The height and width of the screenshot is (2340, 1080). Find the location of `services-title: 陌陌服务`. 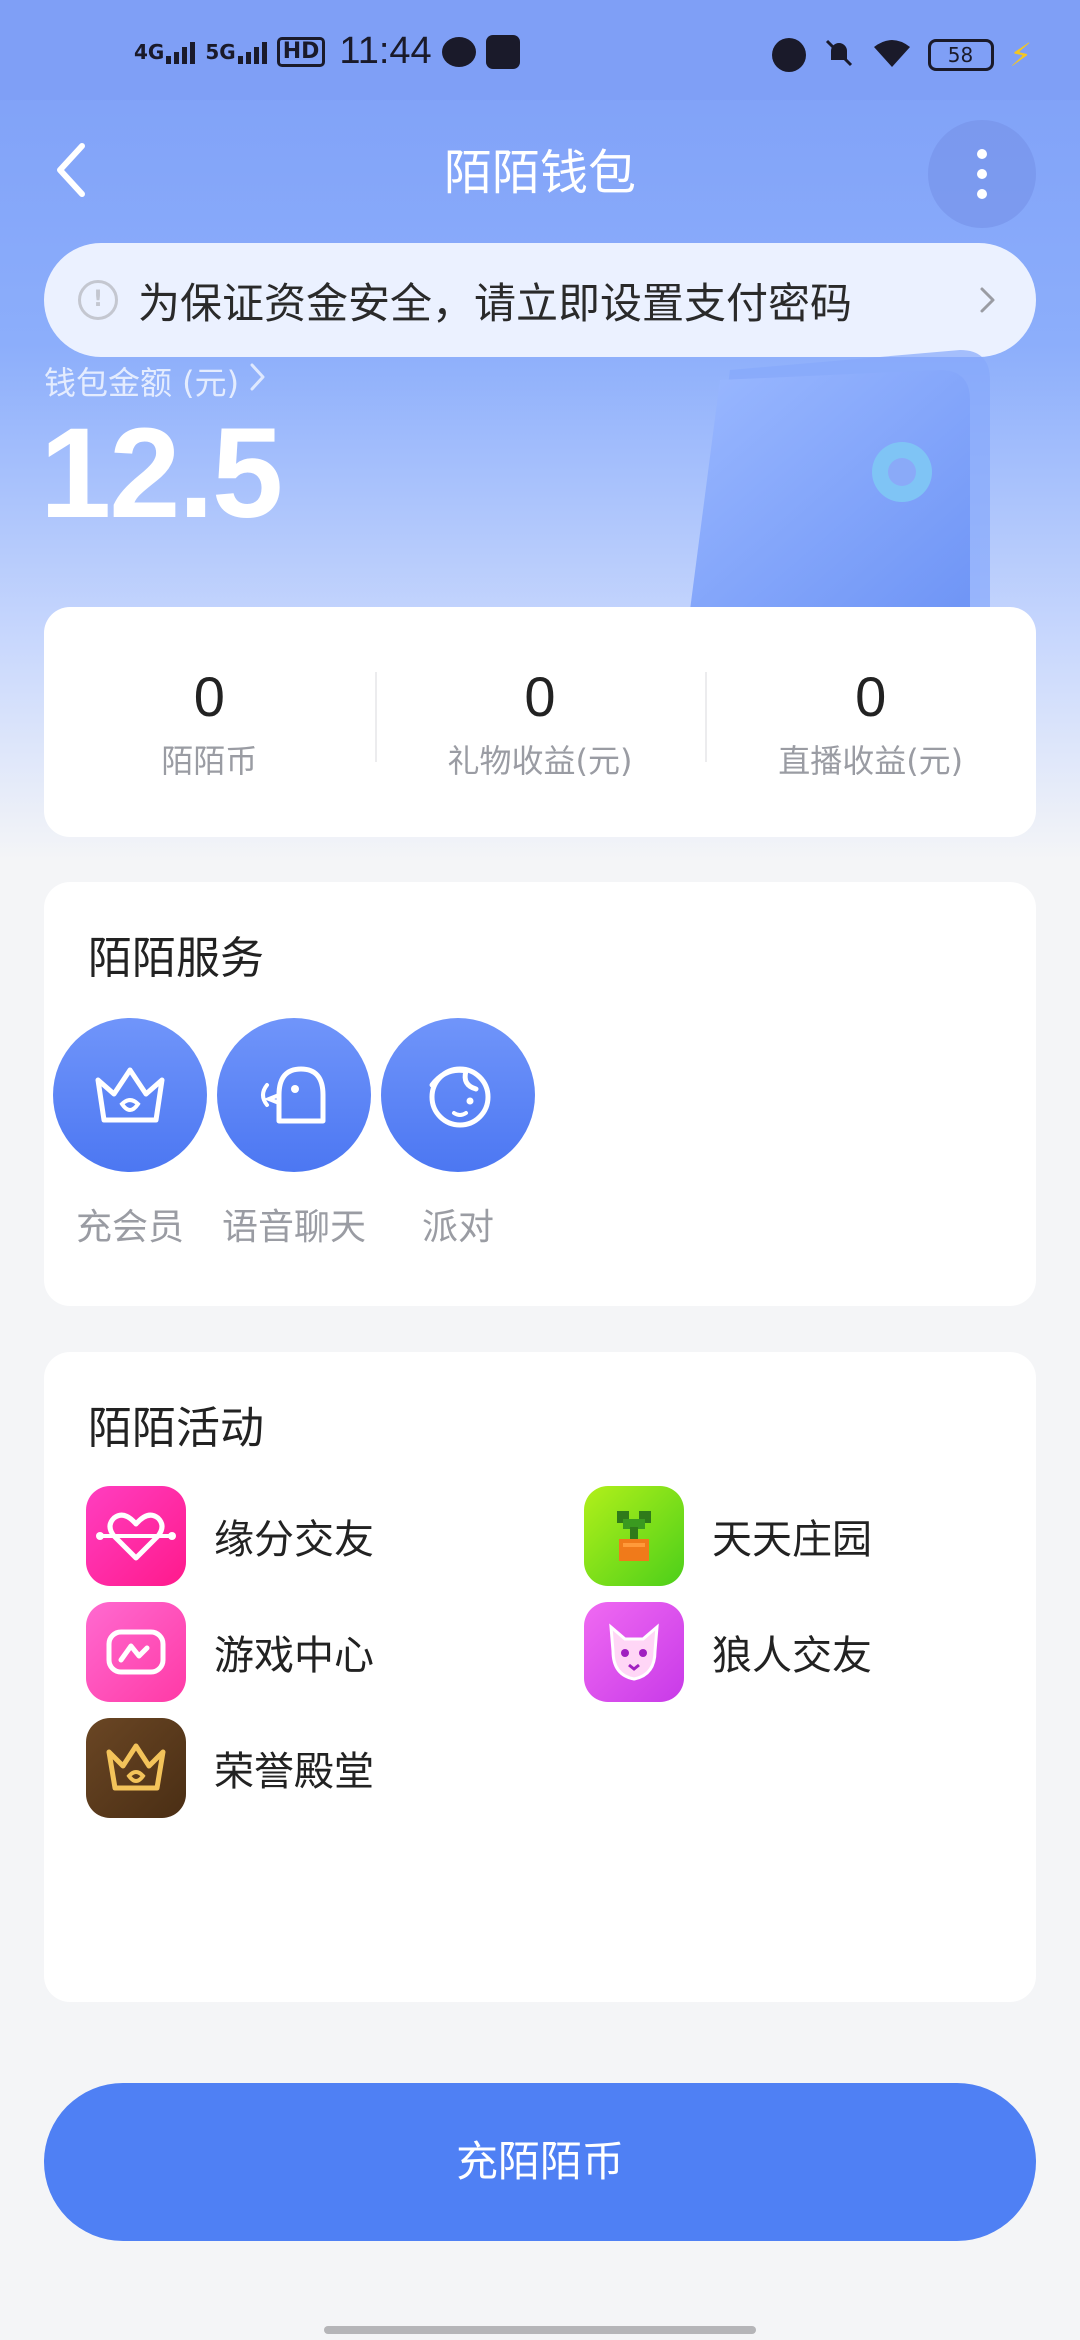

services-title: 陌陌服务 is located at coordinates (176, 958).